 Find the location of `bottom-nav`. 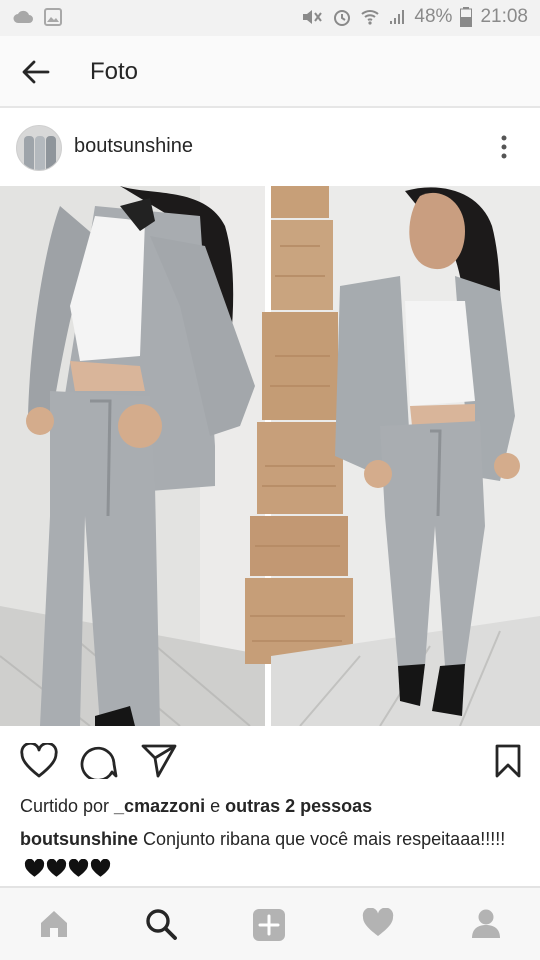

bottom-nav is located at coordinates (270, 923).